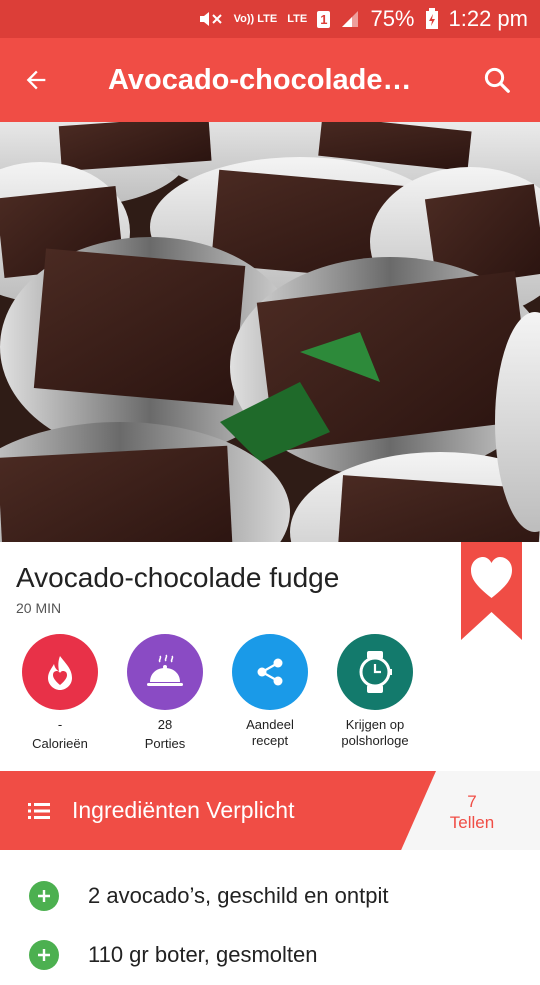 The image size is (540, 985). I want to click on mute-icon, so click(211, 19).